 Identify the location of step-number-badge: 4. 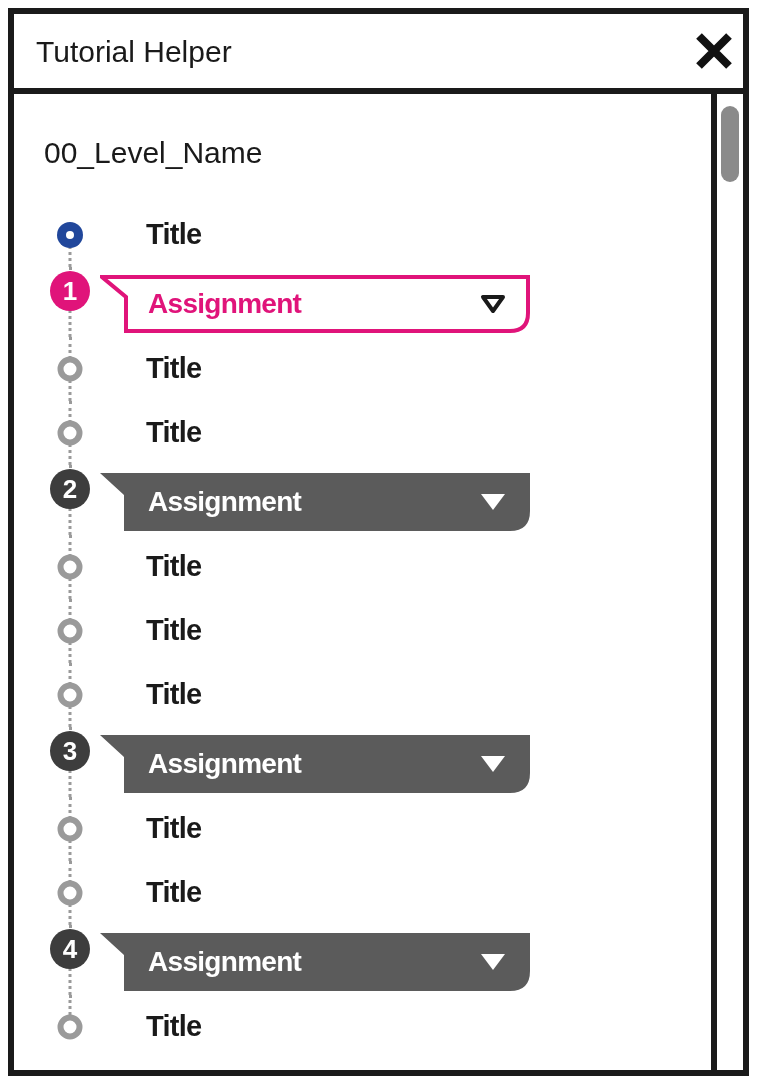
(70, 949).